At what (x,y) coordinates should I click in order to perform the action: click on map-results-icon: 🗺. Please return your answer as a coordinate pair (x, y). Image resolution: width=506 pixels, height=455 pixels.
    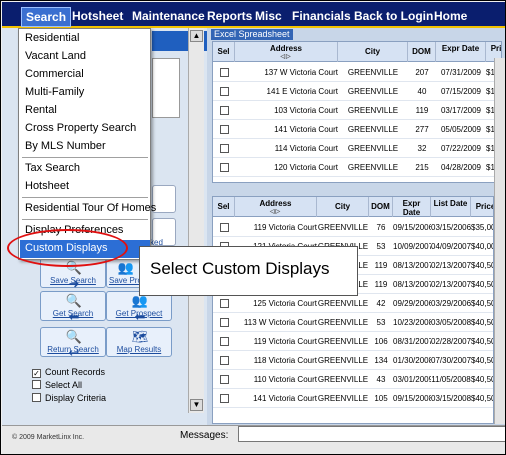
    Looking at the image, I should click on (140, 336).